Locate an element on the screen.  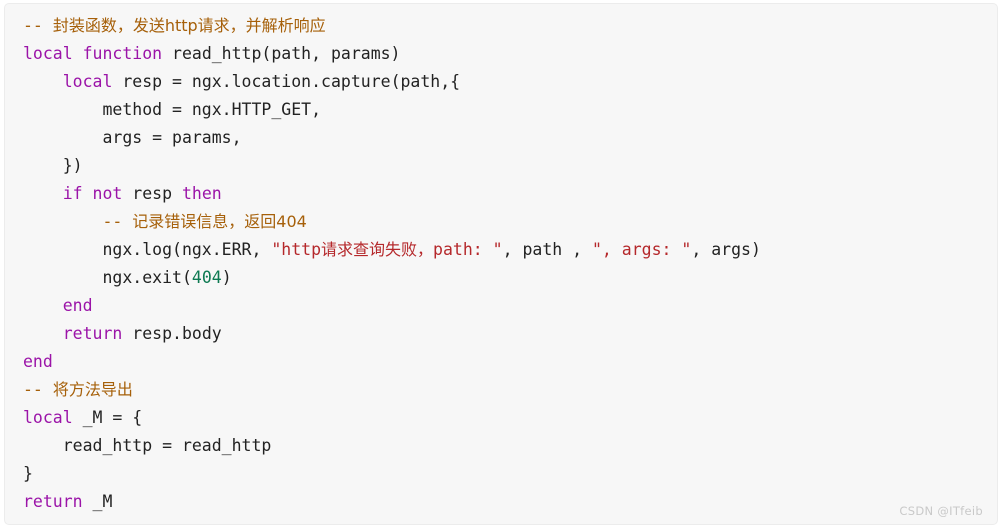
code-token: then is located at coordinates (201, 193).